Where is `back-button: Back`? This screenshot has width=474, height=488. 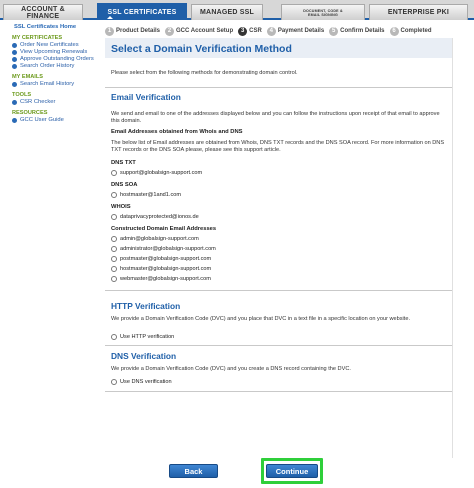
back-button: Back is located at coordinates (193, 471).